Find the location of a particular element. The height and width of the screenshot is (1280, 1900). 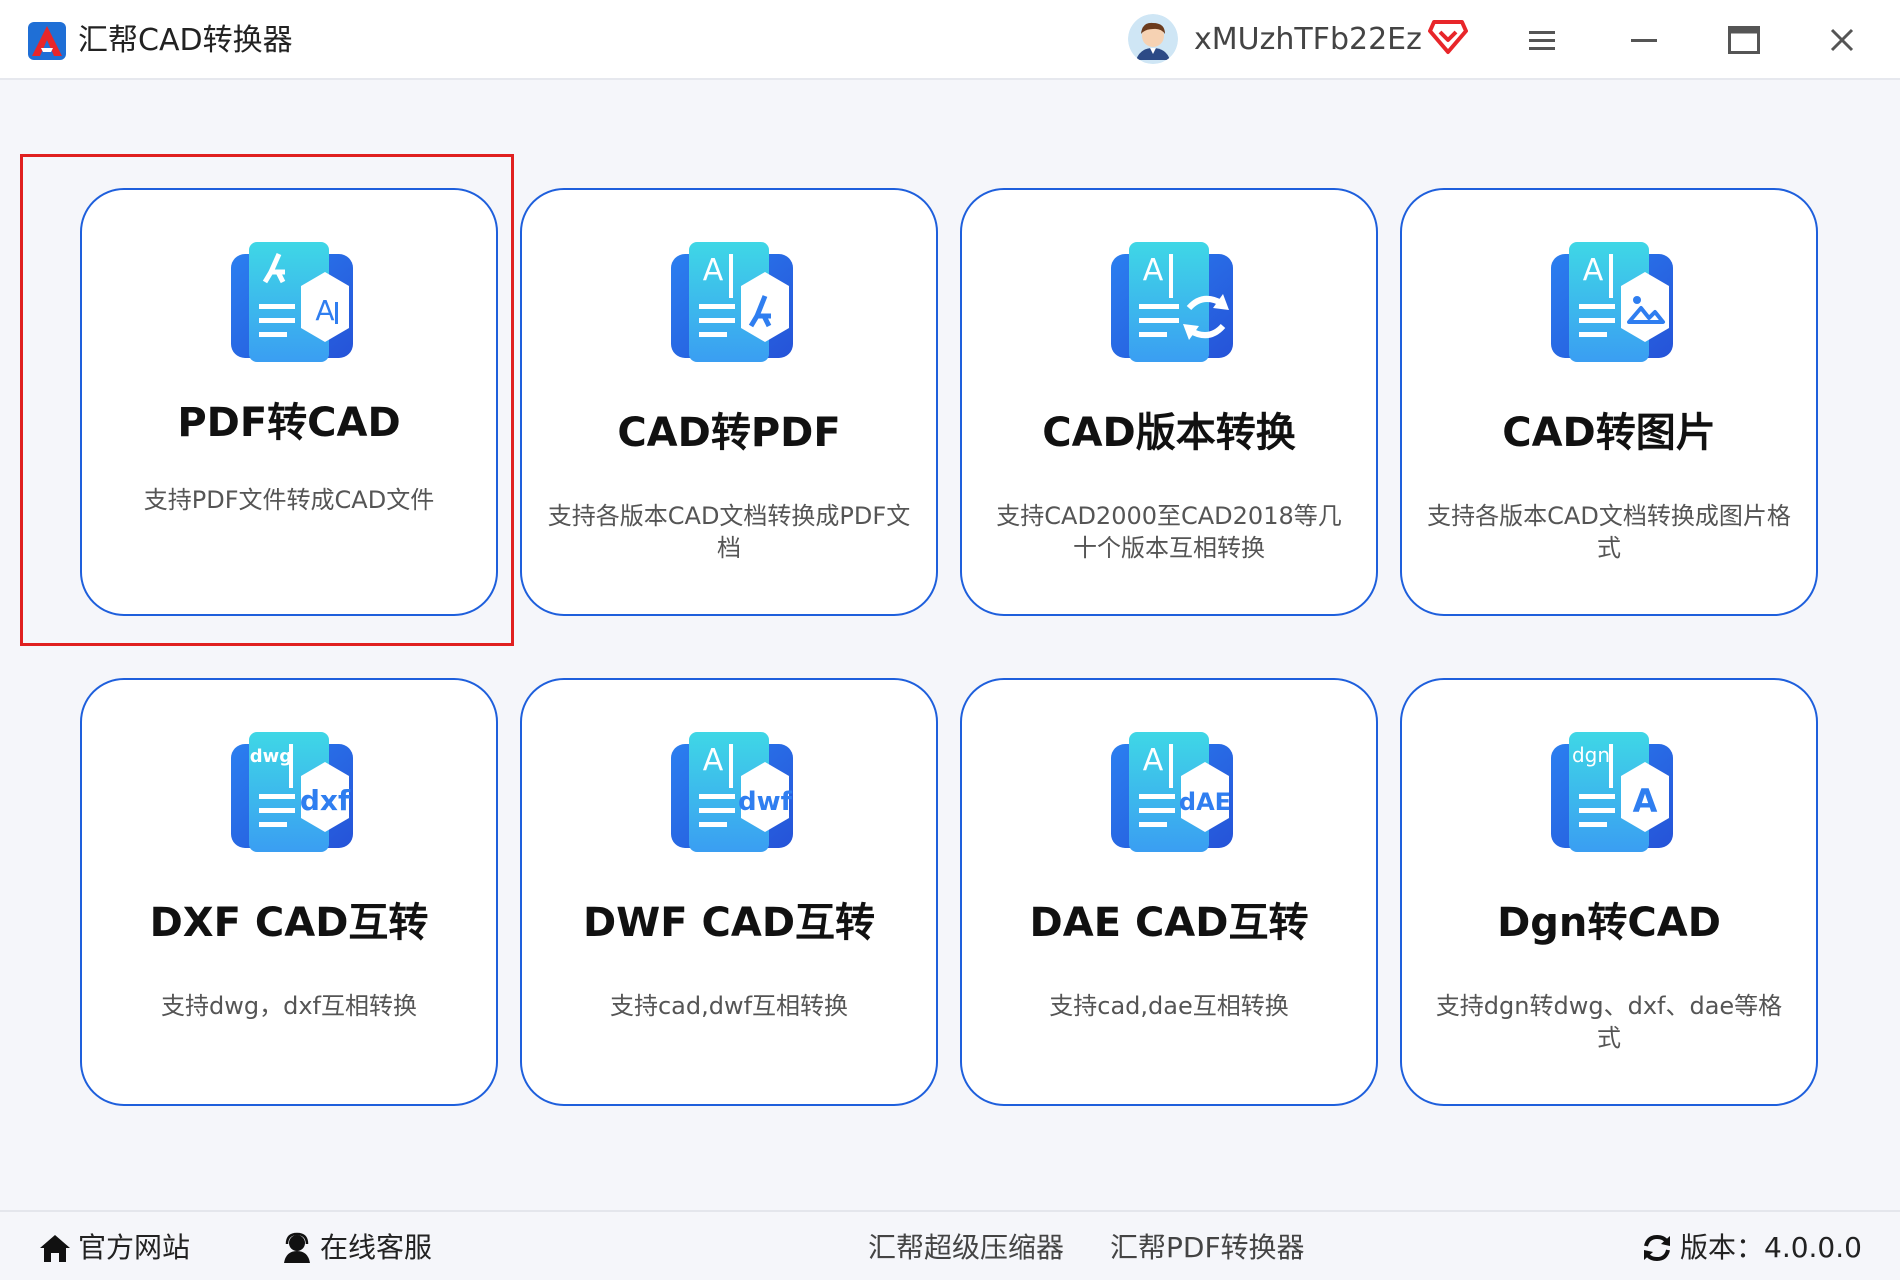

card-dwf-cad: A dwf DWF CAD互转 支持cad,dwf互相转换 is located at coordinates (729, 892).